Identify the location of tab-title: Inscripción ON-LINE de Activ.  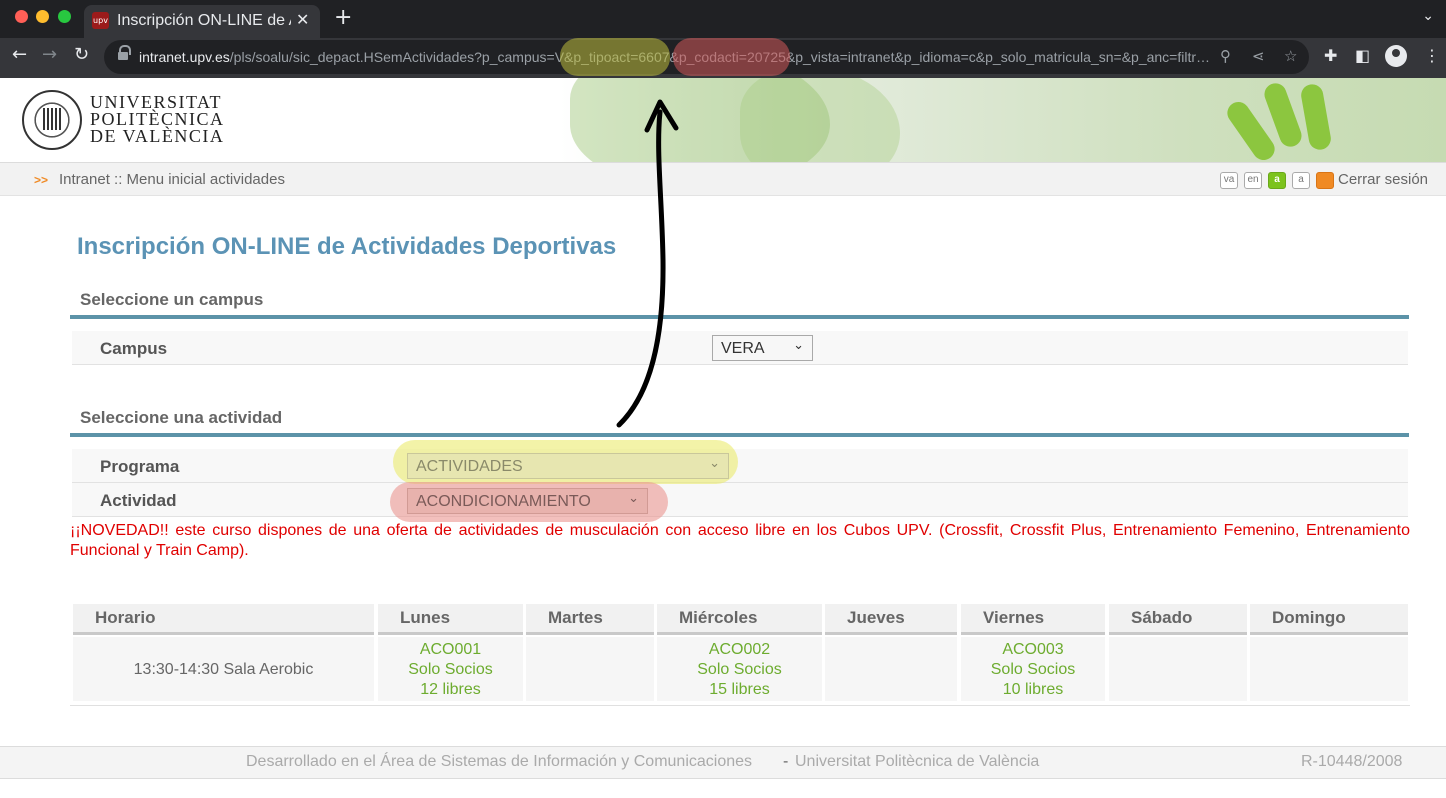
(204, 20).